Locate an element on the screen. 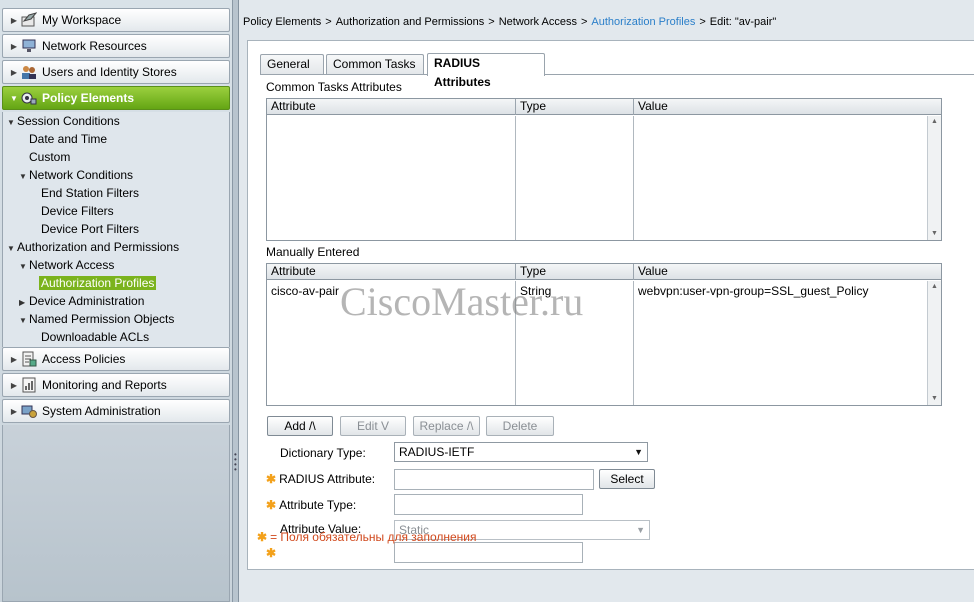 The image size is (974, 602). delete-button: Delete is located at coordinates (520, 426).